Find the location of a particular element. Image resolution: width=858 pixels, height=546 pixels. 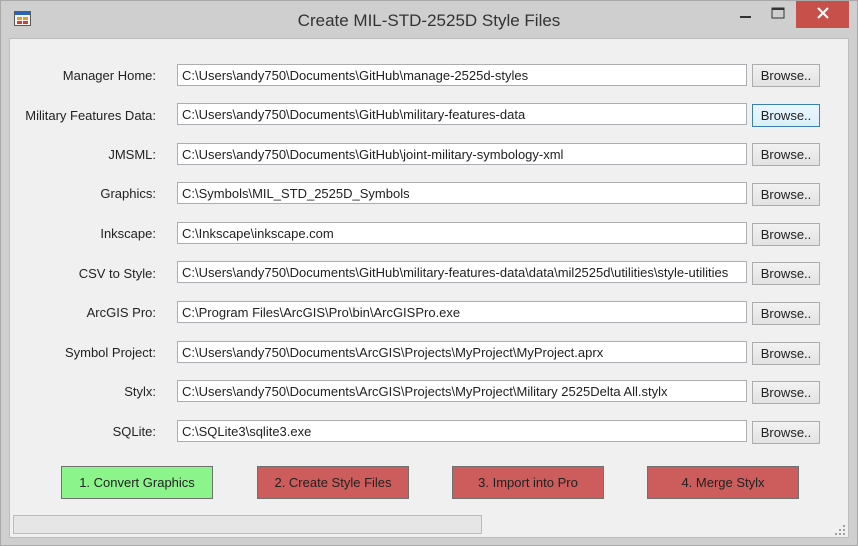

close-icon is located at coordinates (822, 15).